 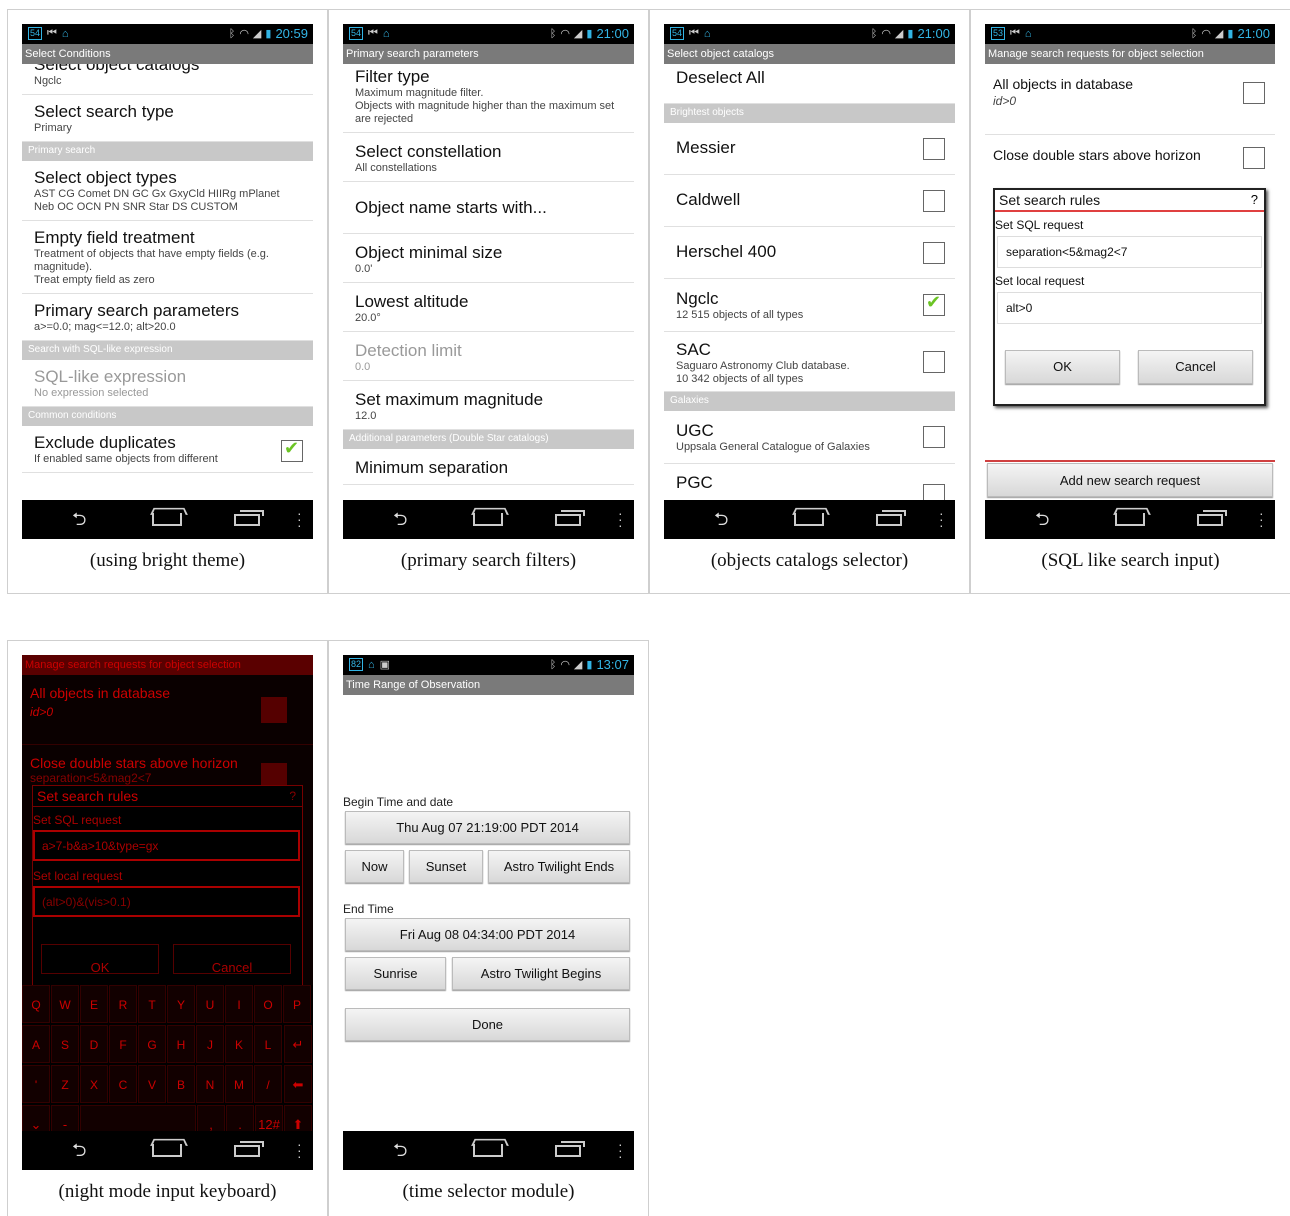 What do you see at coordinates (152, 1004) in the screenshot?
I see `key: T` at bounding box center [152, 1004].